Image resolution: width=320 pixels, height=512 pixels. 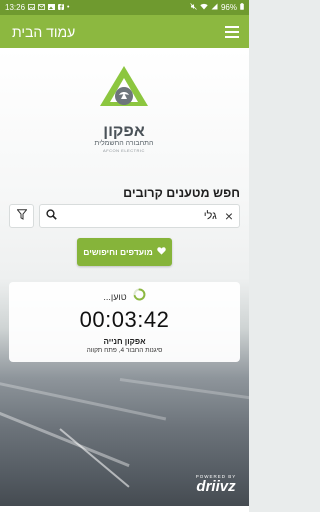 I want to click on search-input: × גלי, so click(x=139, y=216).